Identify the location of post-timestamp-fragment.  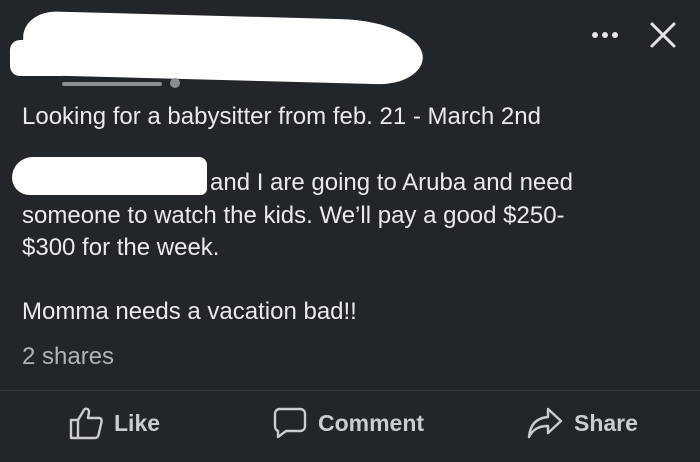
(112, 84).